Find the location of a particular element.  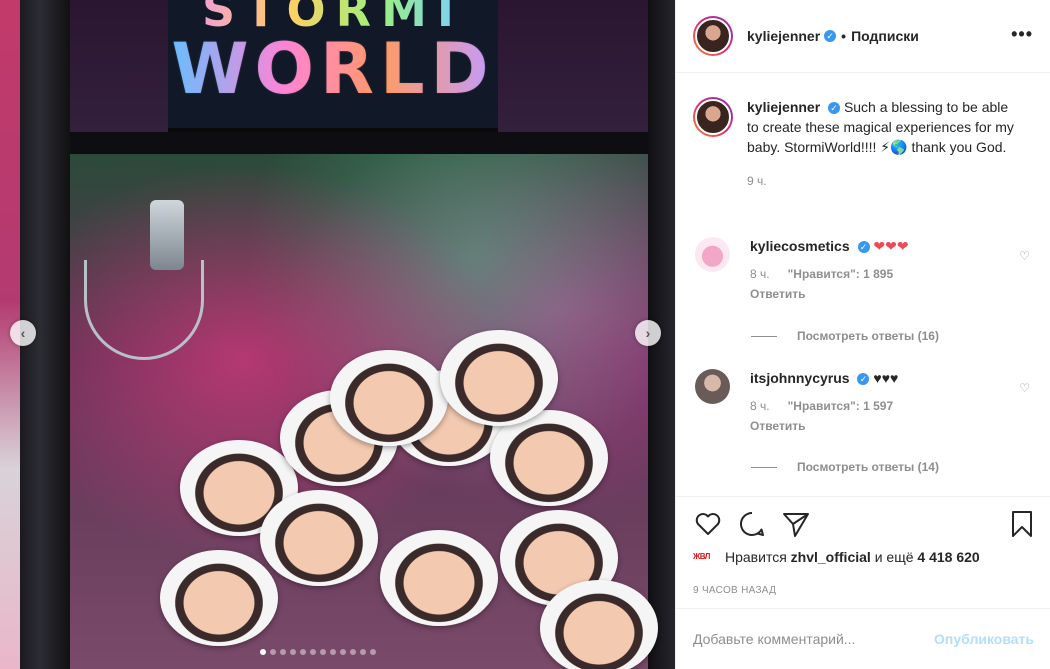

neon-sign: STORMI WORLD is located at coordinates (333, 66).